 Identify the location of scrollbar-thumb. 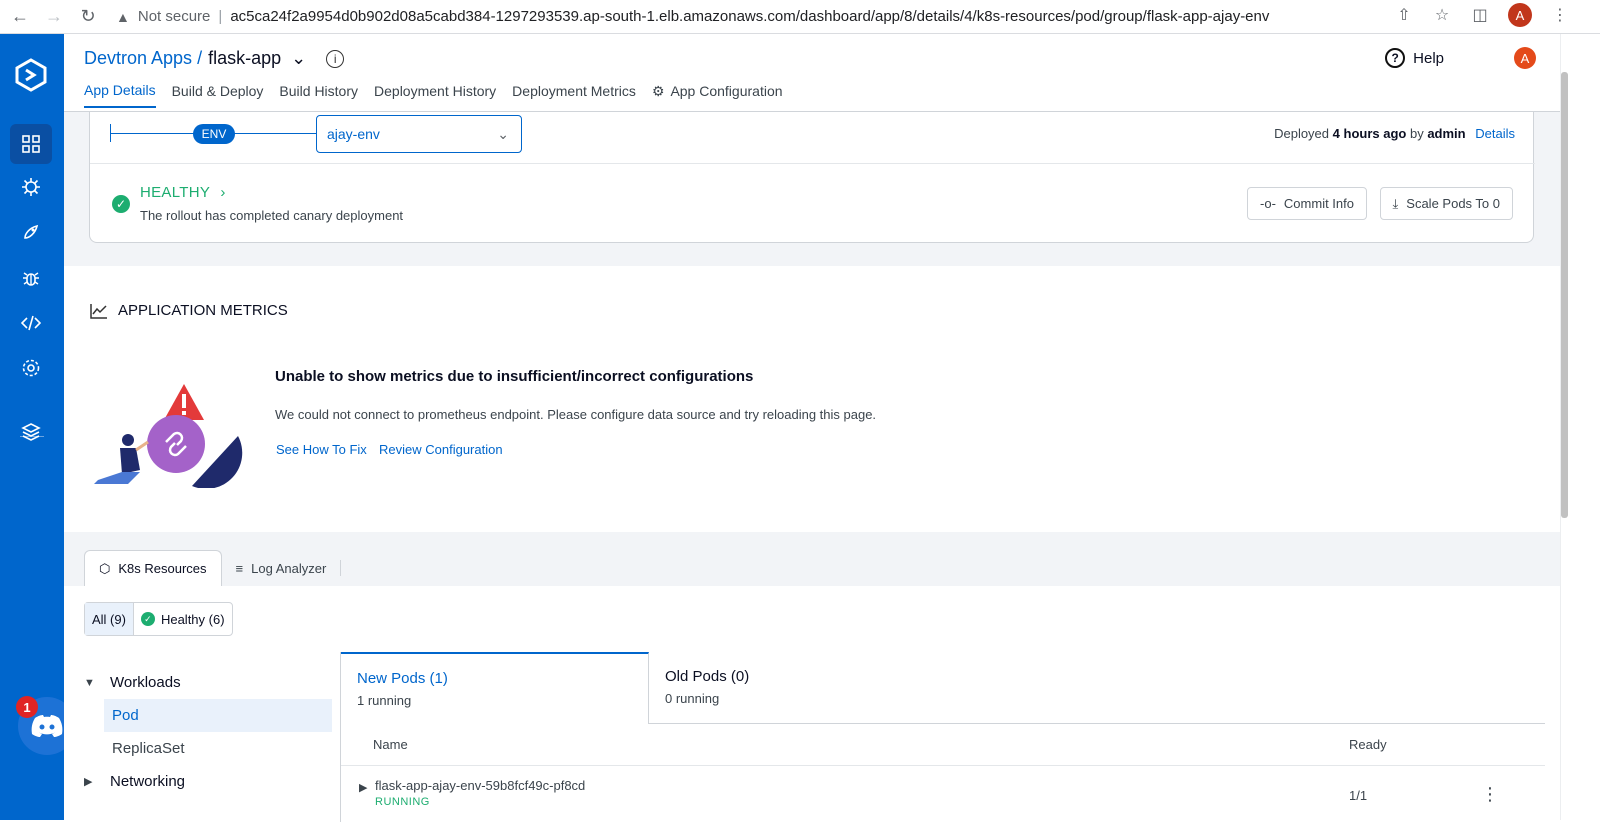
(1564, 295).